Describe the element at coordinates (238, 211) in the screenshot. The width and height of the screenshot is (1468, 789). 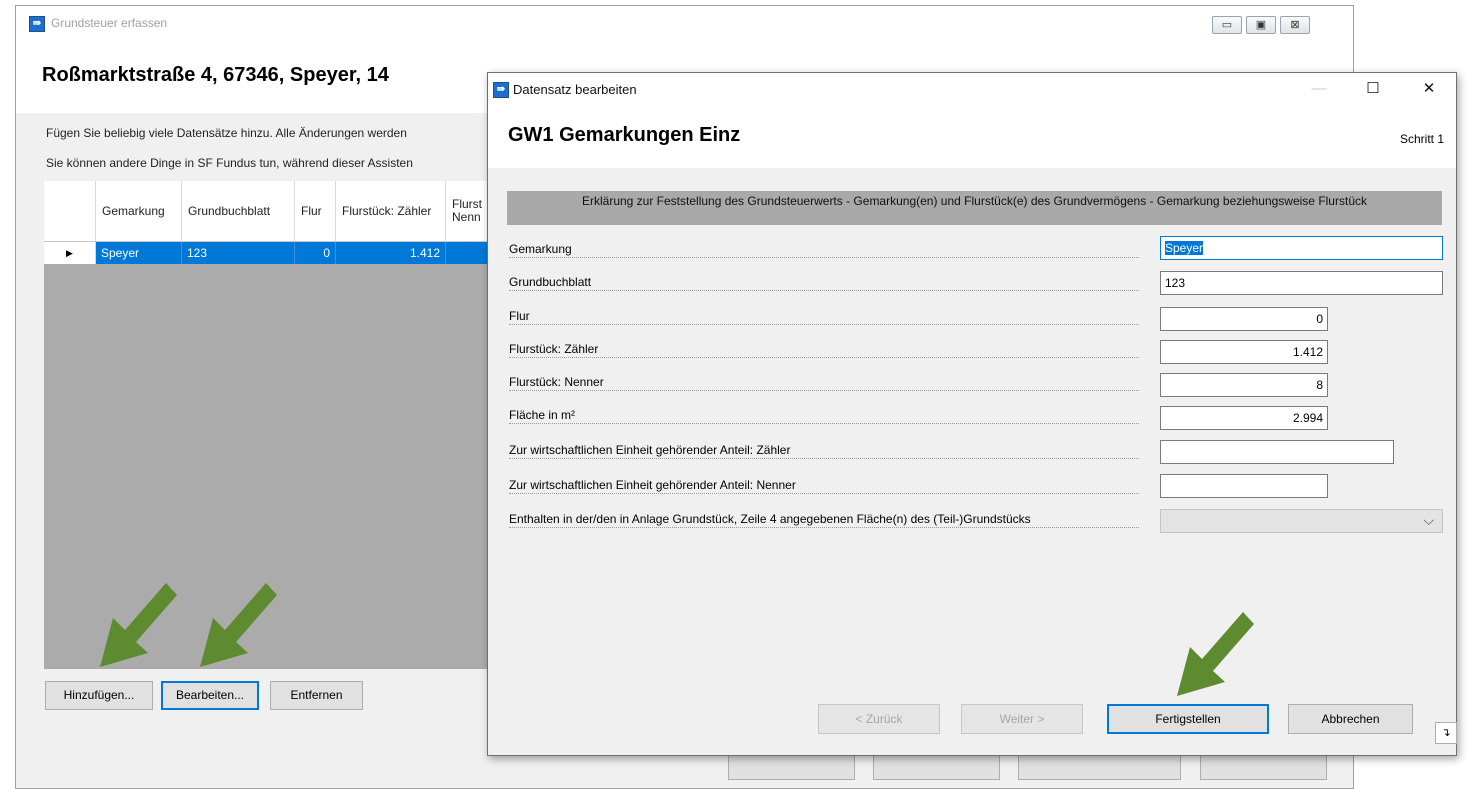
I see `column-header-grundbuchblatt: Grundbuchblatt` at that location.